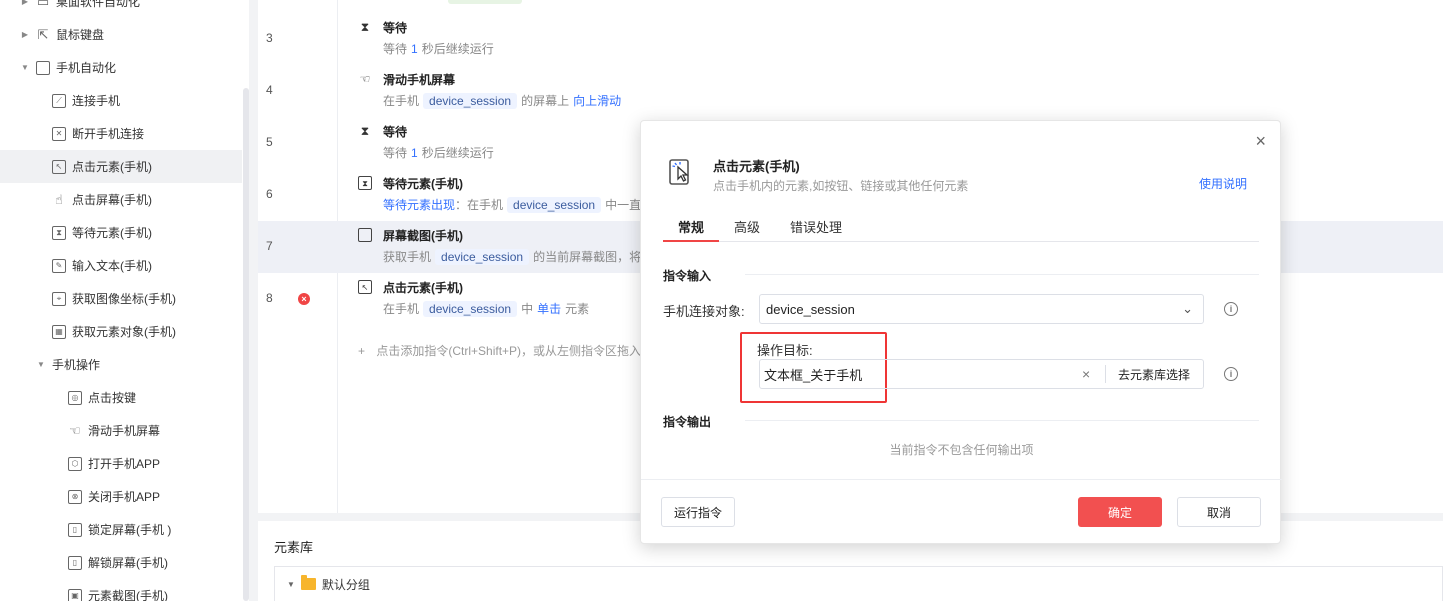 The width and height of the screenshot is (1443, 601). What do you see at coordinates (121, 397) in the screenshot?
I see `sidebar-item-key-press: ◎ 点击按键` at bounding box center [121, 397].